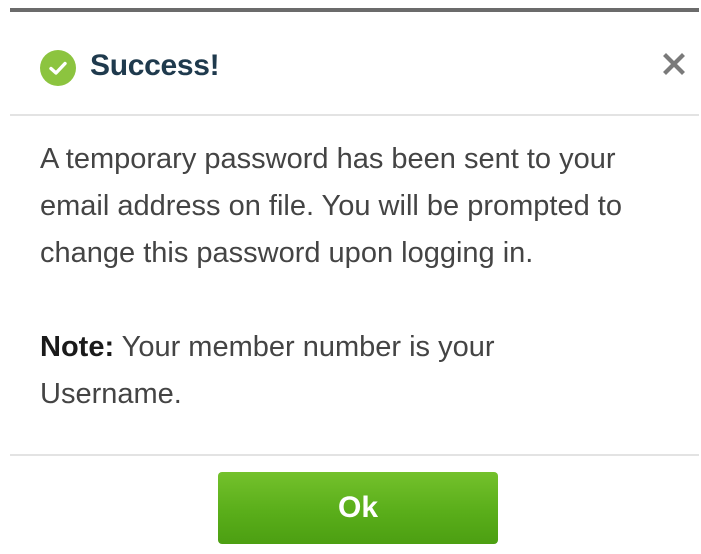 This screenshot has width=701, height=554. Describe the element at coordinates (58, 68) in the screenshot. I see `check-circle-icon` at that location.